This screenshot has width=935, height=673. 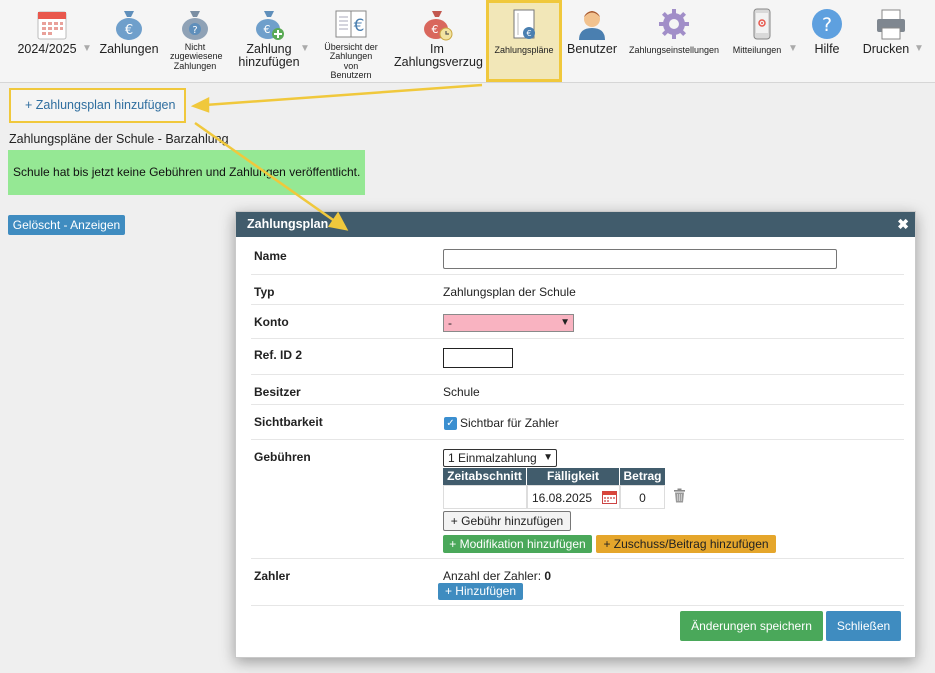 I want to click on money-bag-question-icon: ?, so click(x=195, y=25).